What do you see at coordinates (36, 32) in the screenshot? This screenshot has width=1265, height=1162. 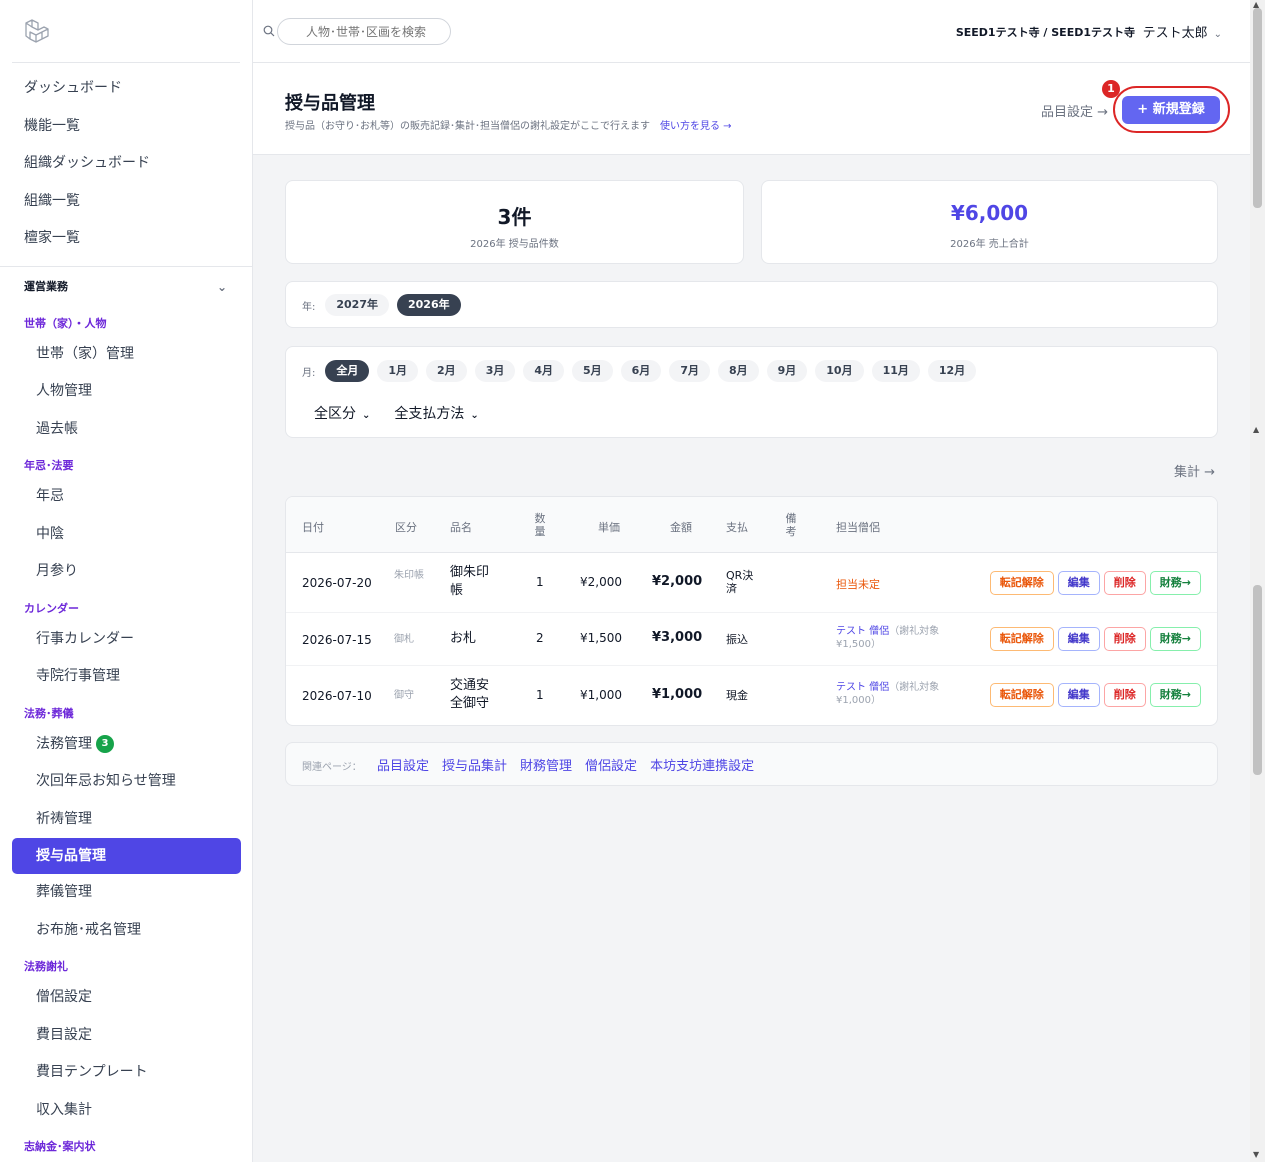 I see `app-logo-icon` at bounding box center [36, 32].